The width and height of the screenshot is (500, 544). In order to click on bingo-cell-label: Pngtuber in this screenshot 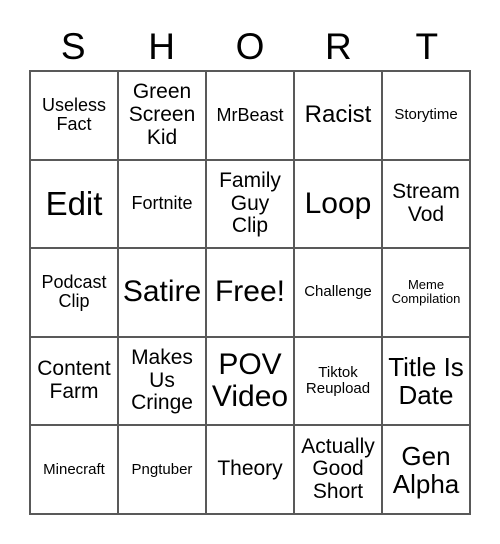, I will do `click(162, 469)`.